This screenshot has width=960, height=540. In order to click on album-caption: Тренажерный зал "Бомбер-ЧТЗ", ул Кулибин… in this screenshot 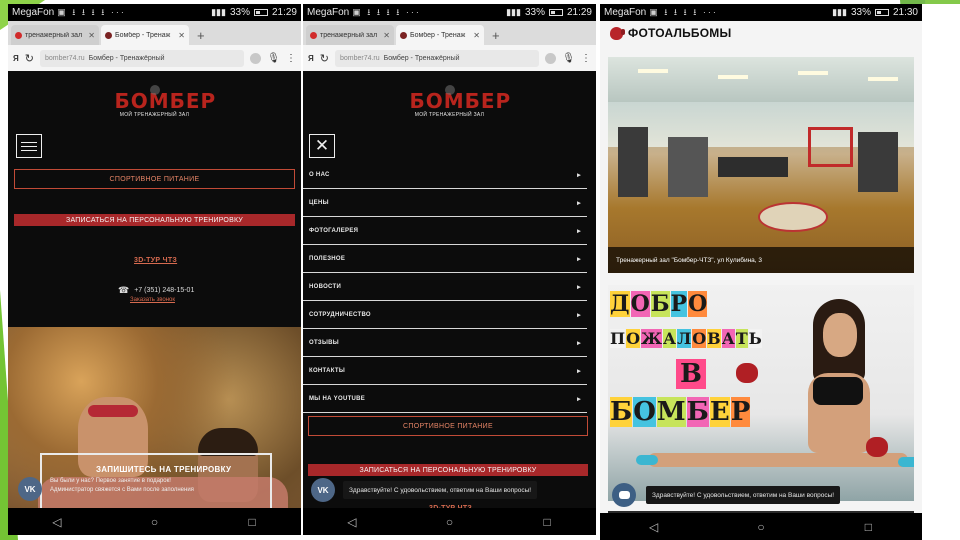, I will do `click(761, 260)`.